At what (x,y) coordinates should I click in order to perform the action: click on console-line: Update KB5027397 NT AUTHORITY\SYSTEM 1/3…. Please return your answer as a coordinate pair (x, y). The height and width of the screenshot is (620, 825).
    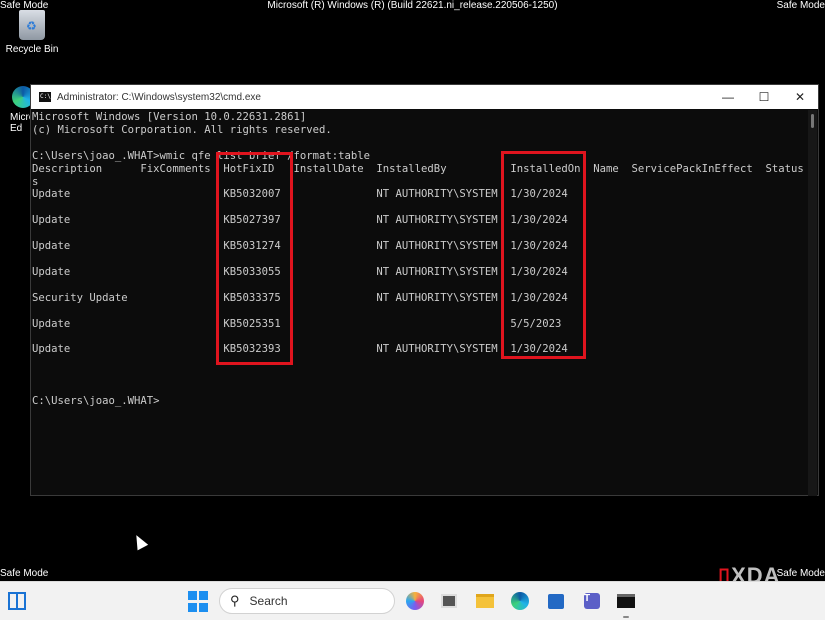
    Looking at the image, I should click on (300, 220).